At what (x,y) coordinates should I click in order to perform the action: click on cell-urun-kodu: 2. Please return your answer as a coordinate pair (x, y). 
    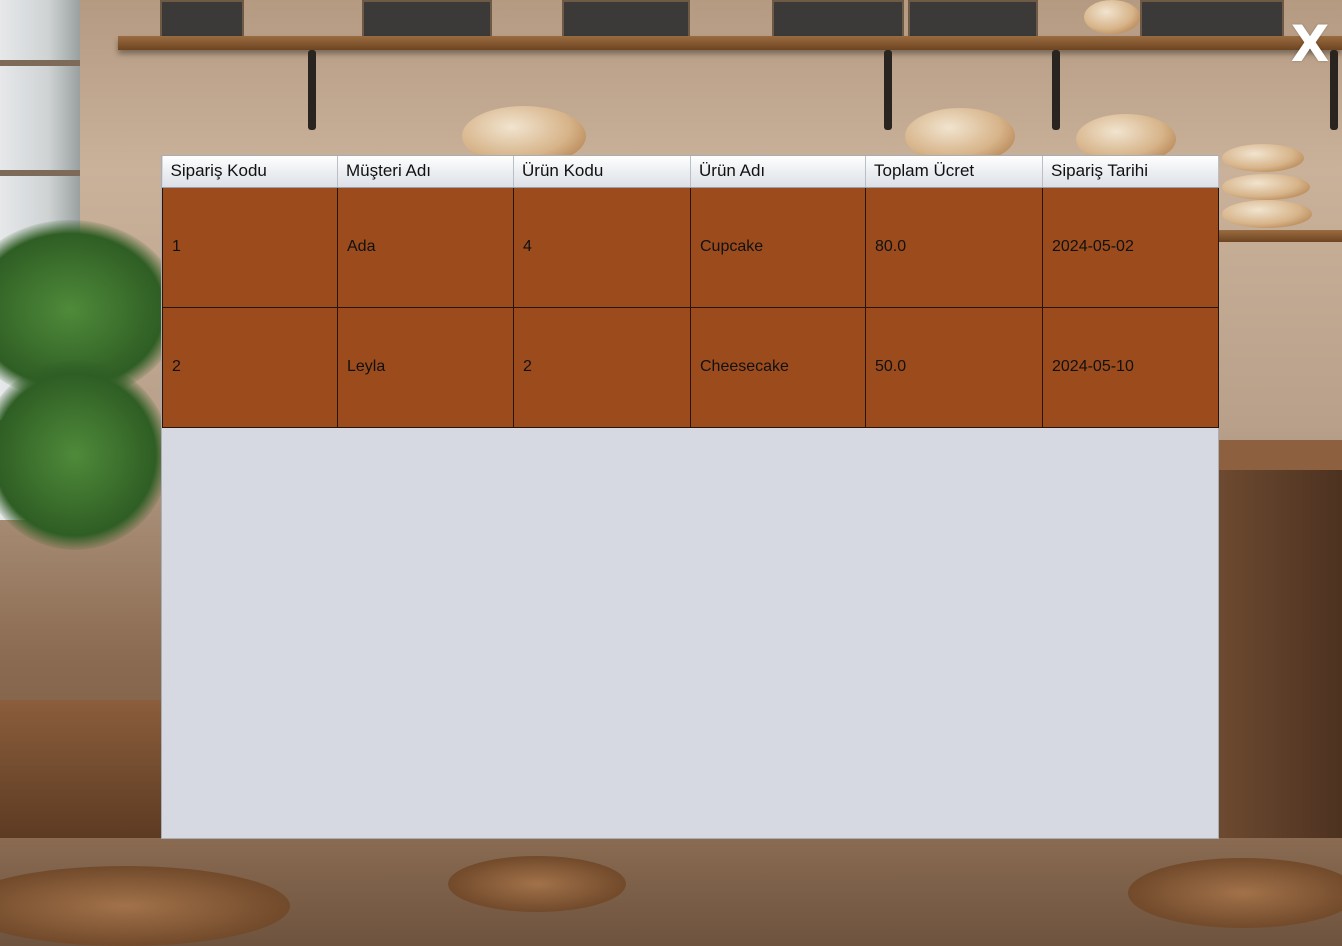
    Looking at the image, I should click on (602, 367).